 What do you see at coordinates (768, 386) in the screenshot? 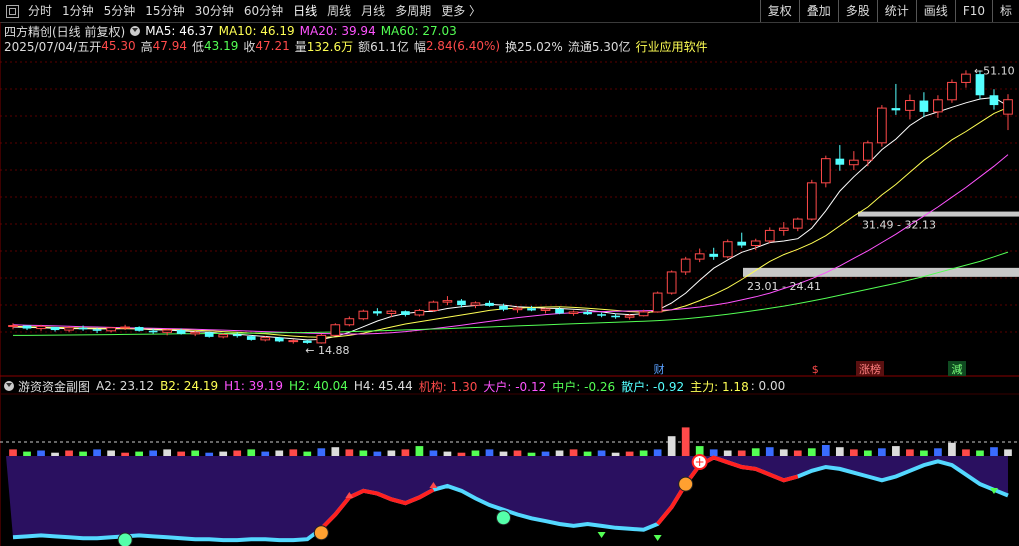
I see `extra-label: : 0.00` at bounding box center [768, 386].